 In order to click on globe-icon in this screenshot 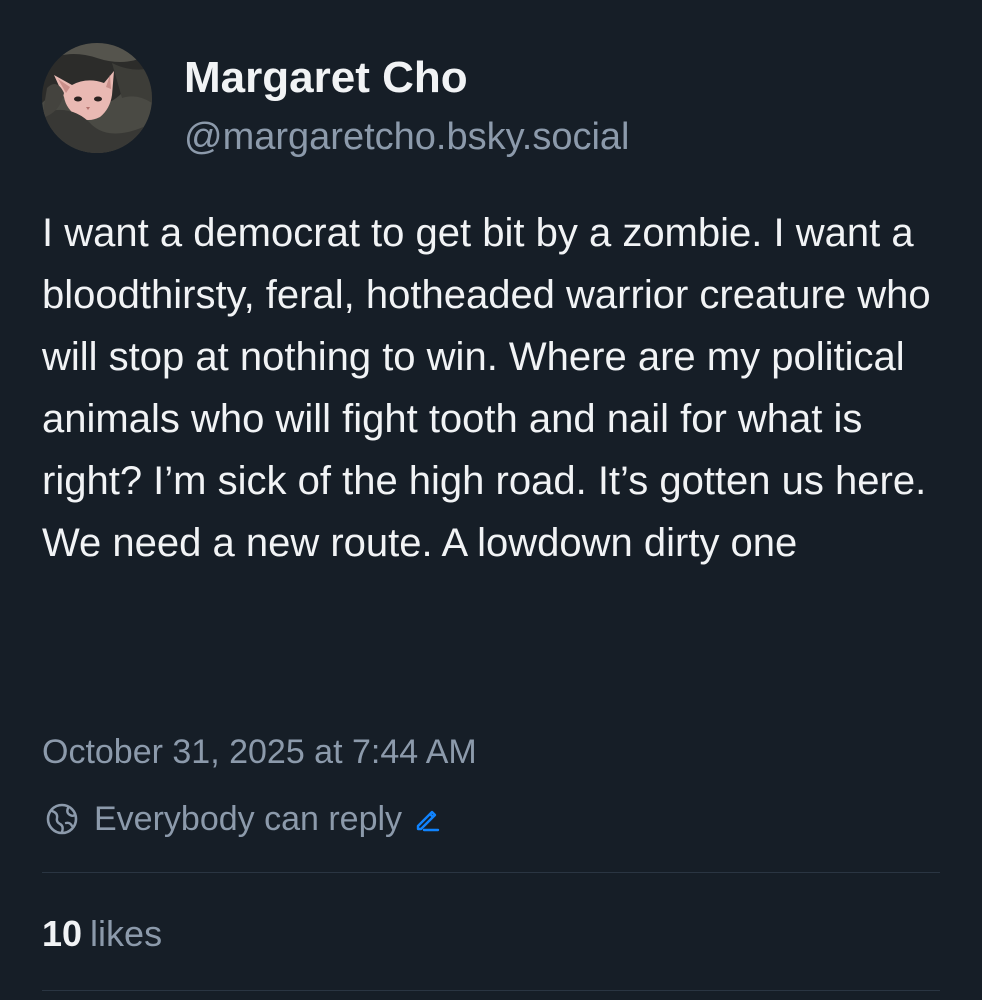, I will do `click(62, 819)`.